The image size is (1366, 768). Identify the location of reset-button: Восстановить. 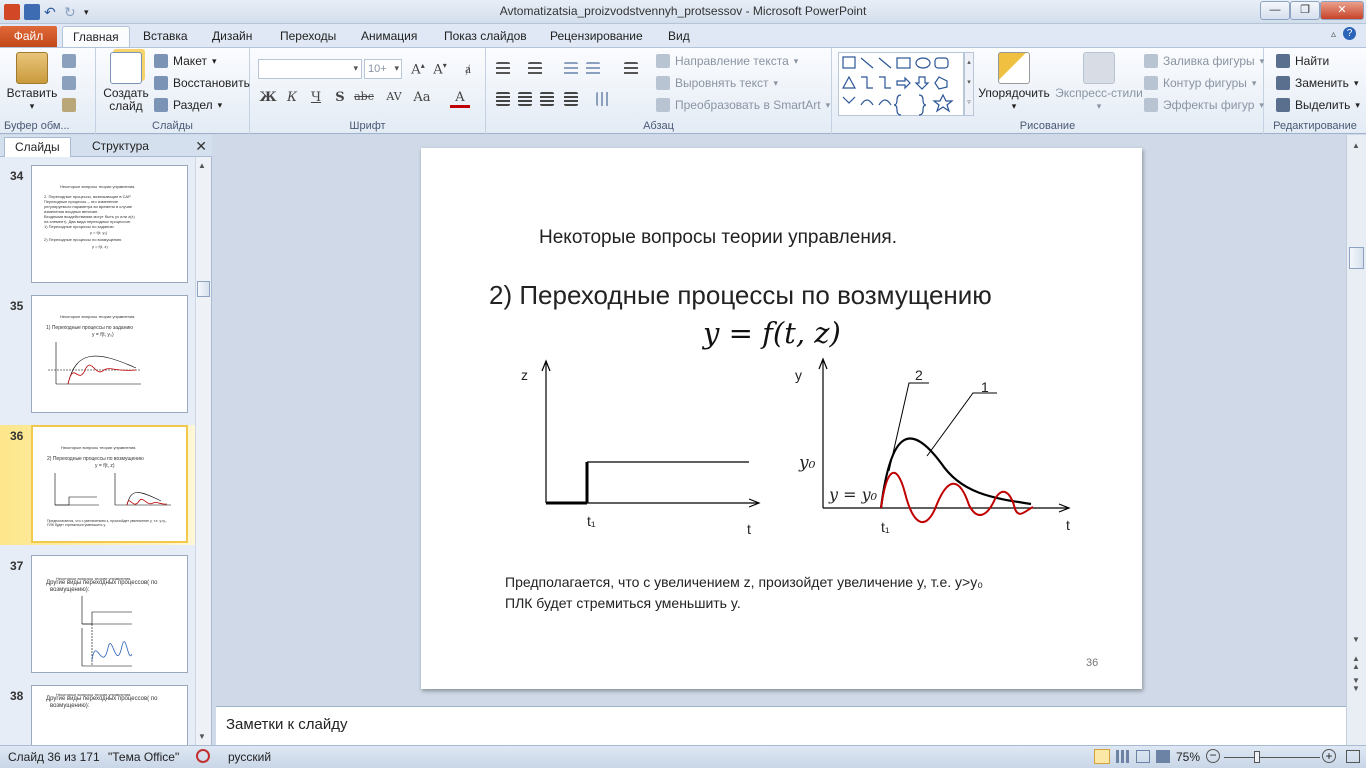
(202, 83).